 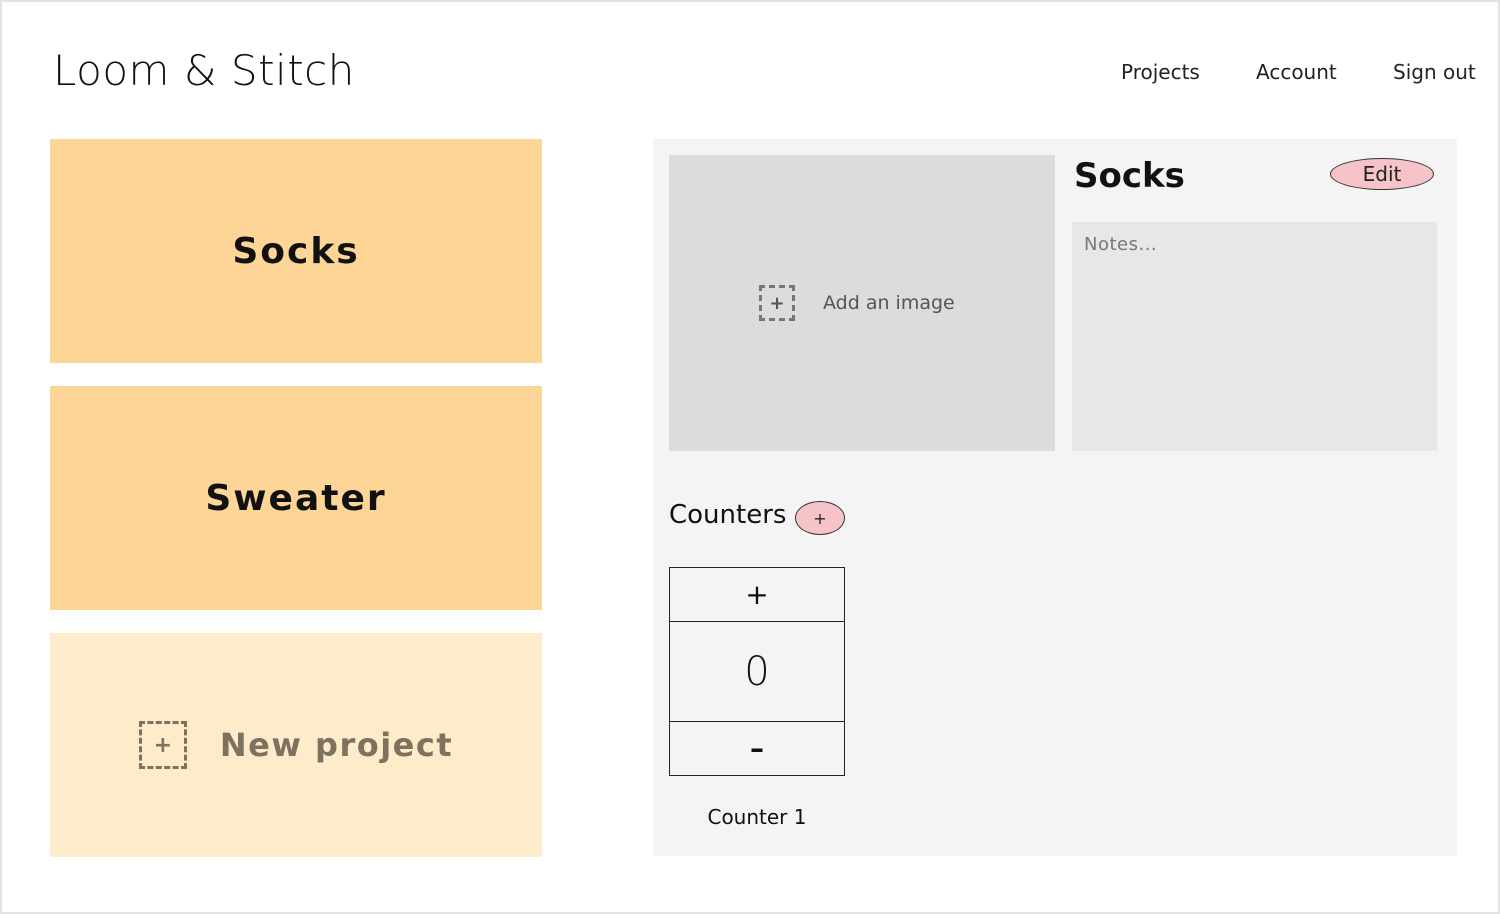 I want to click on add-image-dropzone: + Add an image, so click(x=862, y=303).